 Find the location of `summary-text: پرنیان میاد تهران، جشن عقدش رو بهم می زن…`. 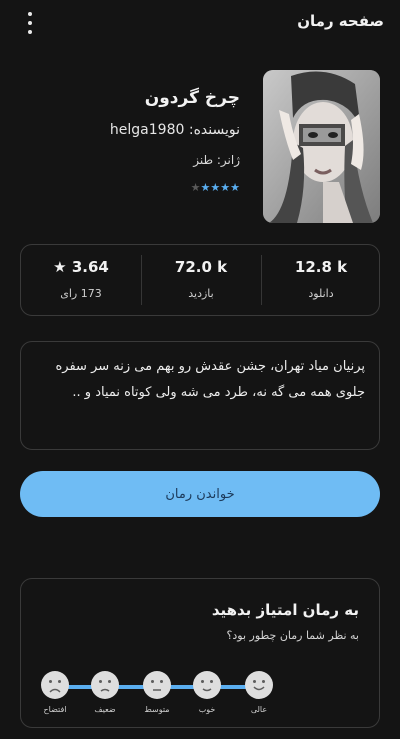

summary-text: پرنیان میاد تهران، جشن عقدش رو بهم می زن… is located at coordinates (210, 379).